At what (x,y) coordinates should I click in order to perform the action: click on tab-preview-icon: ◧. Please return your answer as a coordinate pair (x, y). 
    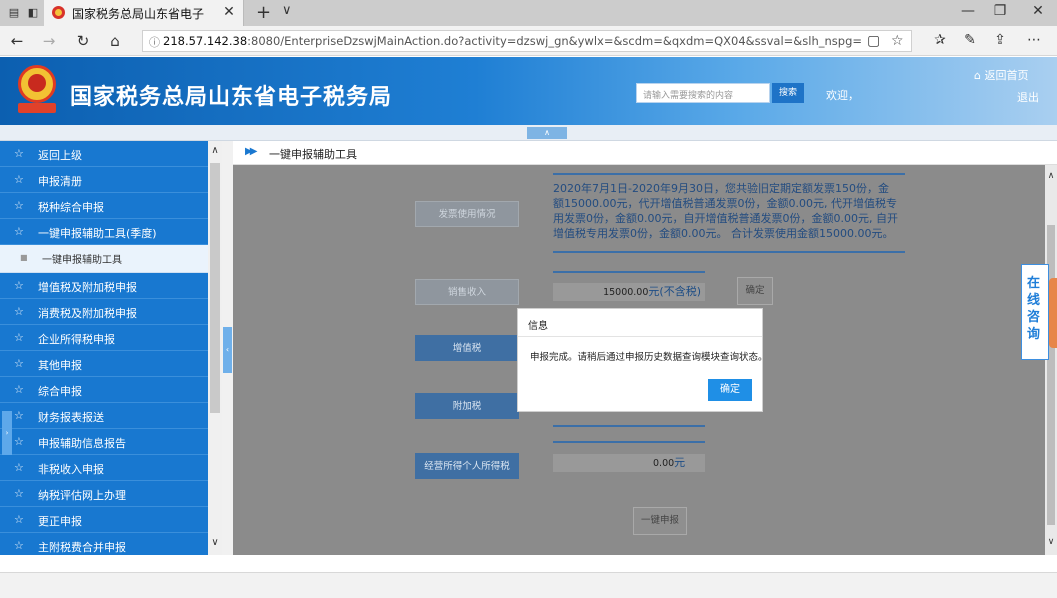
    Looking at the image, I should click on (33, 13).